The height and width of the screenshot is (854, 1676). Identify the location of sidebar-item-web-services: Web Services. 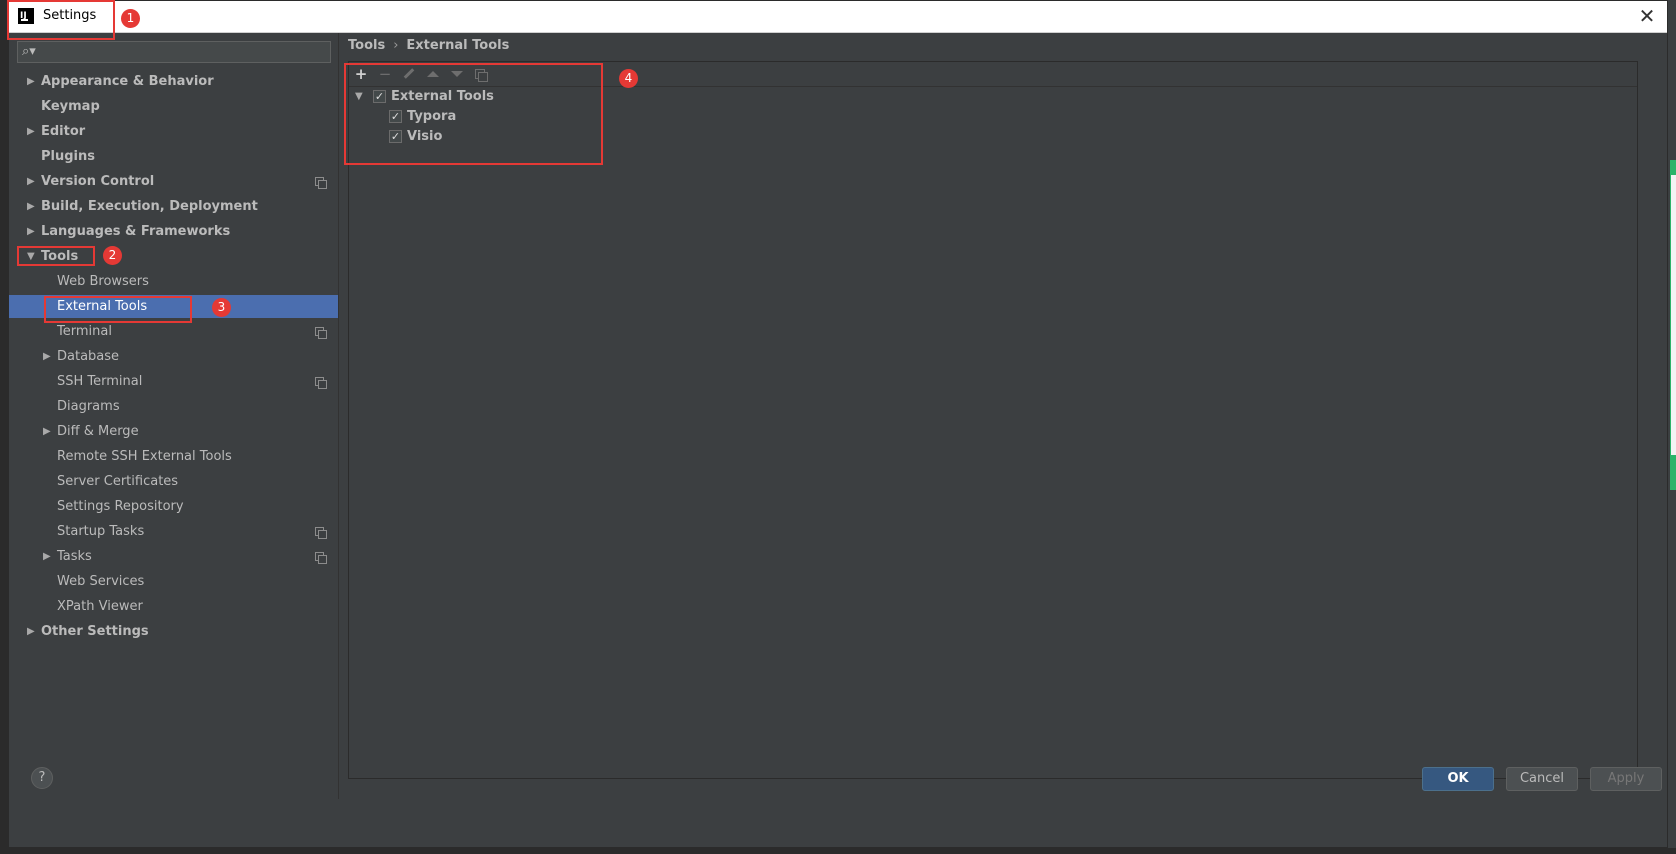
(173, 581).